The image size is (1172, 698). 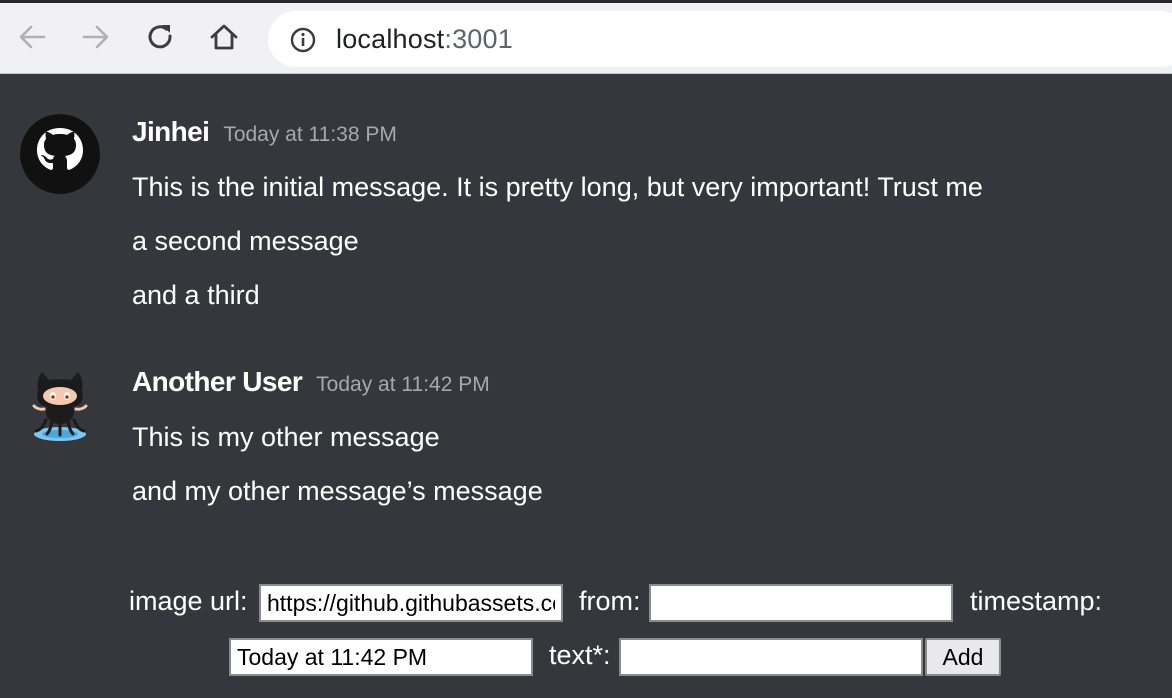 I want to click on octocat-icon, so click(x=60, y=406).